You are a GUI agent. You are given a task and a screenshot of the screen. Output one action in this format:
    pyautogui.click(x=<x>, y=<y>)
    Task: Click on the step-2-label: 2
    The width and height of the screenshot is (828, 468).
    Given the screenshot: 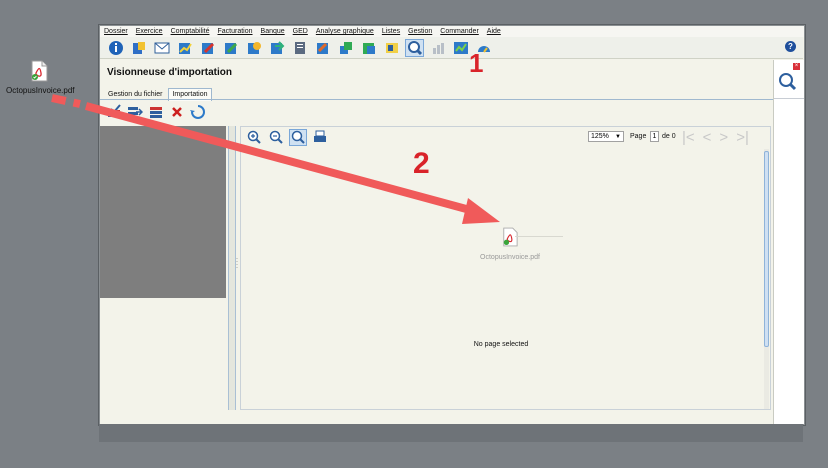 What is the action you would take?
    pyautogui.click(x=421, y=163)
    